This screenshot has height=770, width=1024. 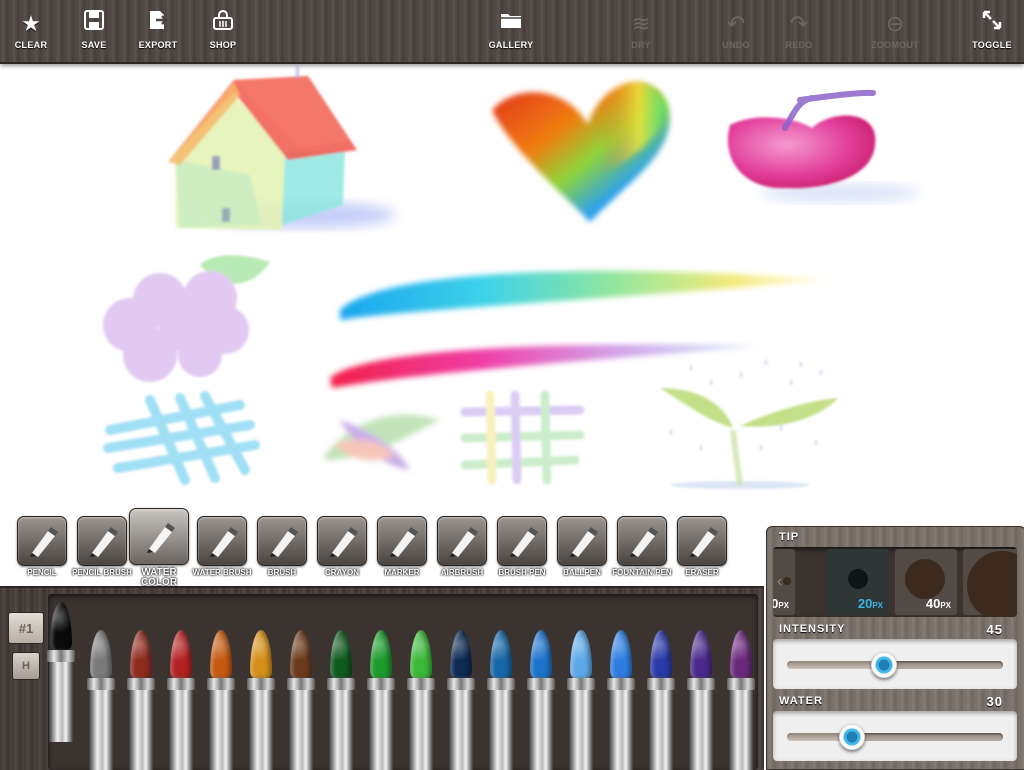 I want to click on tool-label: BRUSH PEN, so click(x=522, y=572).